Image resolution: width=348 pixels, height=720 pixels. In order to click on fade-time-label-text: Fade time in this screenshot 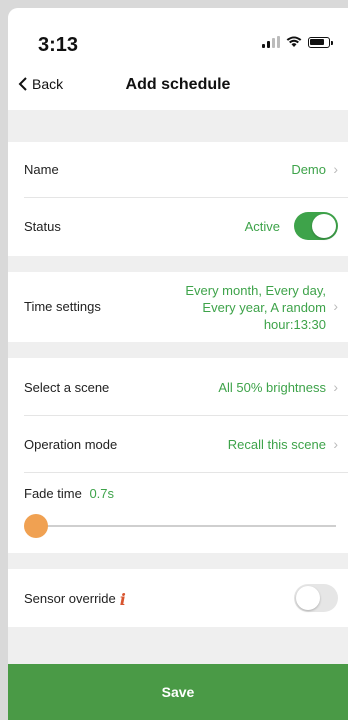, I will do `click(53, 493)`.